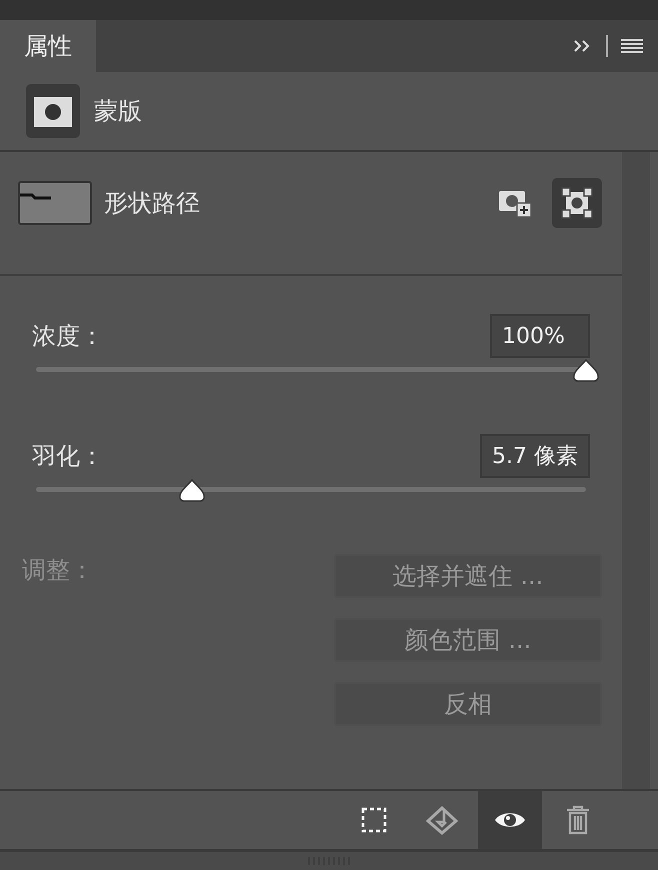  What do you see at coordinates (152, 203) in the screenshot?
I see `shape-path-label: 形状路径` at bounding box center [152, 203].